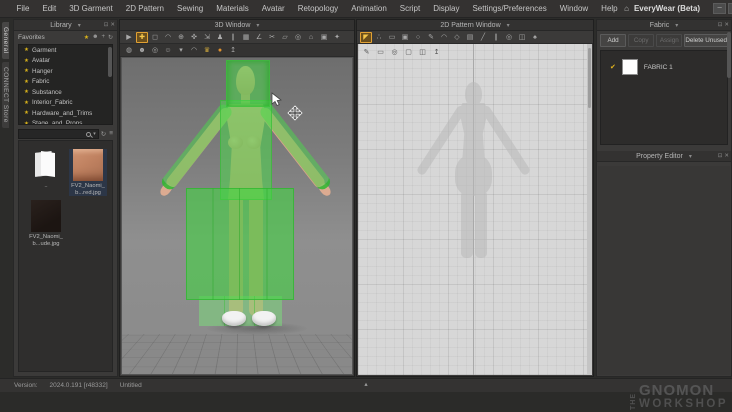 The width and height of the screenshot is (732, 412). I want to click on scissors-icon: ✂, so click(272, 37).